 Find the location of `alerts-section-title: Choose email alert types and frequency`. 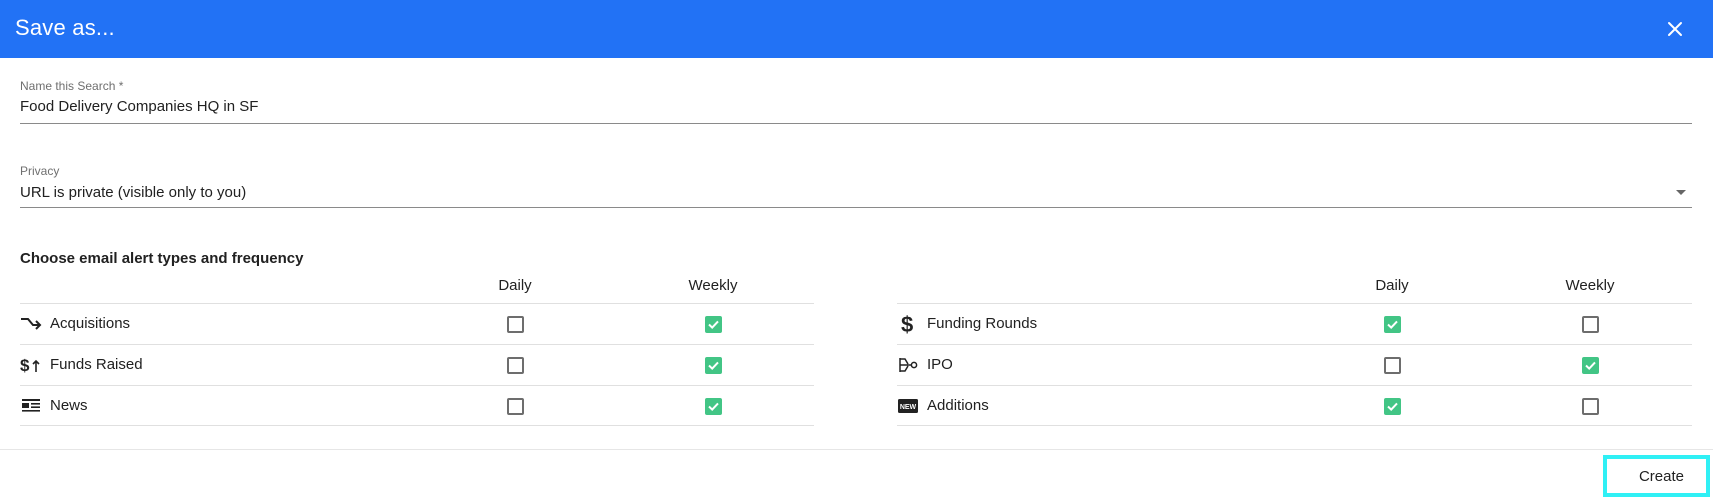

alerts-section-title: Choose email alert types and frequency is located at coordinates (162, 258).